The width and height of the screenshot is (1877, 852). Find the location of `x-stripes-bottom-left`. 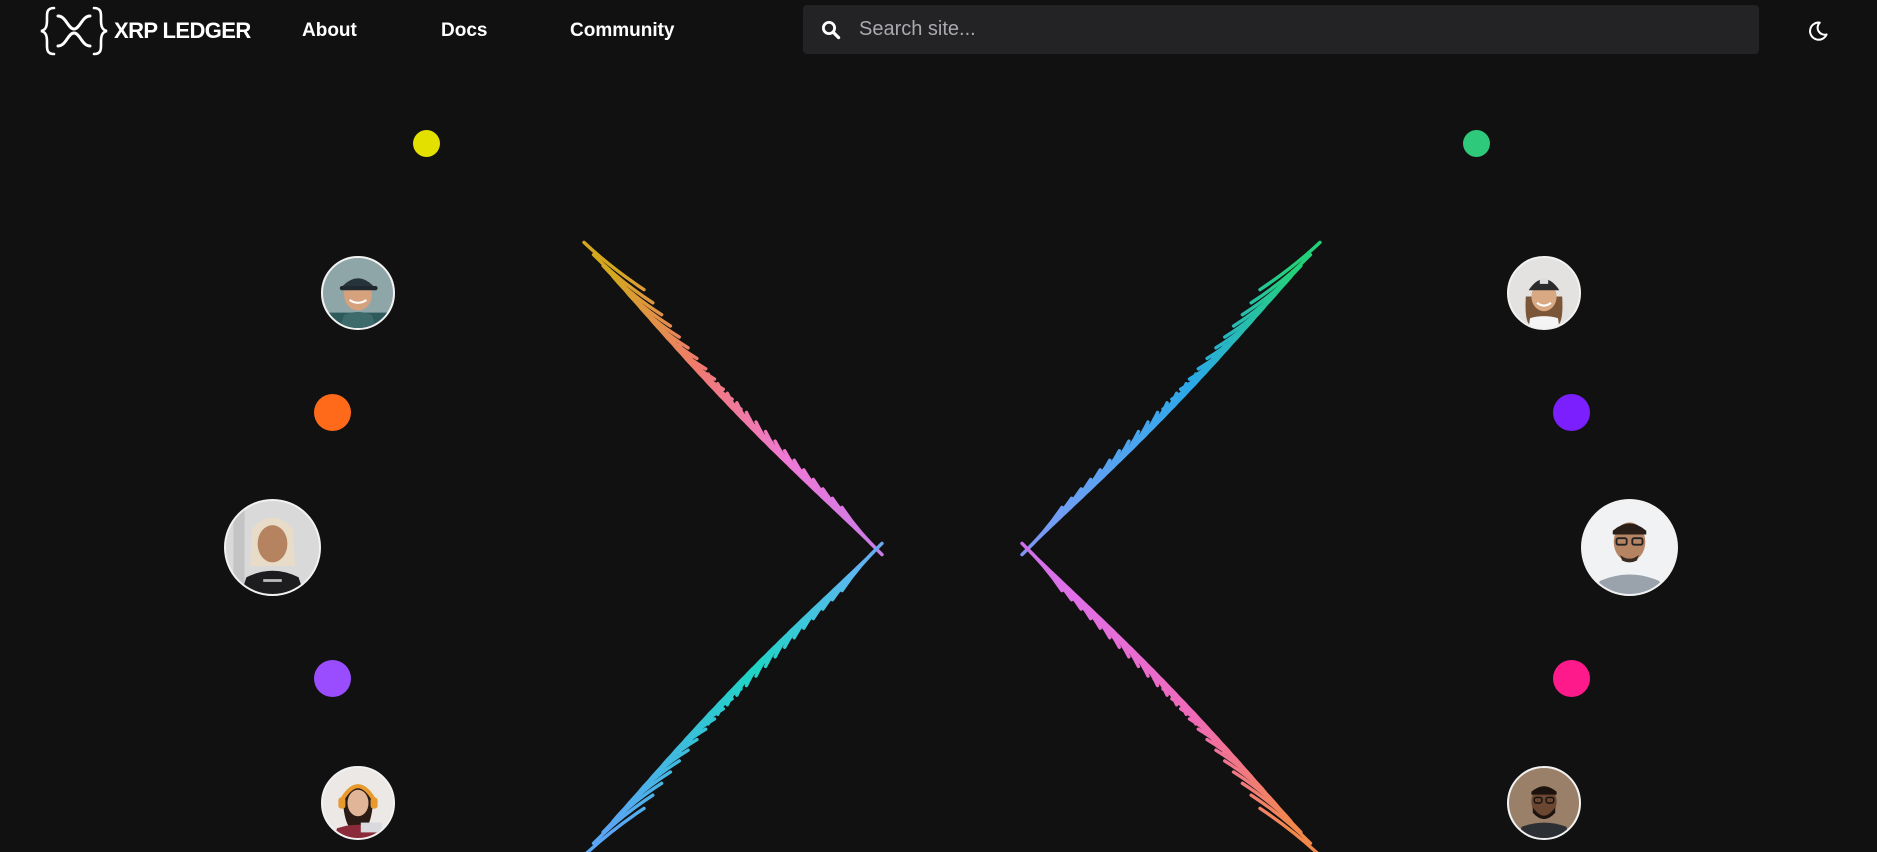

x-stripes-bottom-left is located at coordinates (734, 696).